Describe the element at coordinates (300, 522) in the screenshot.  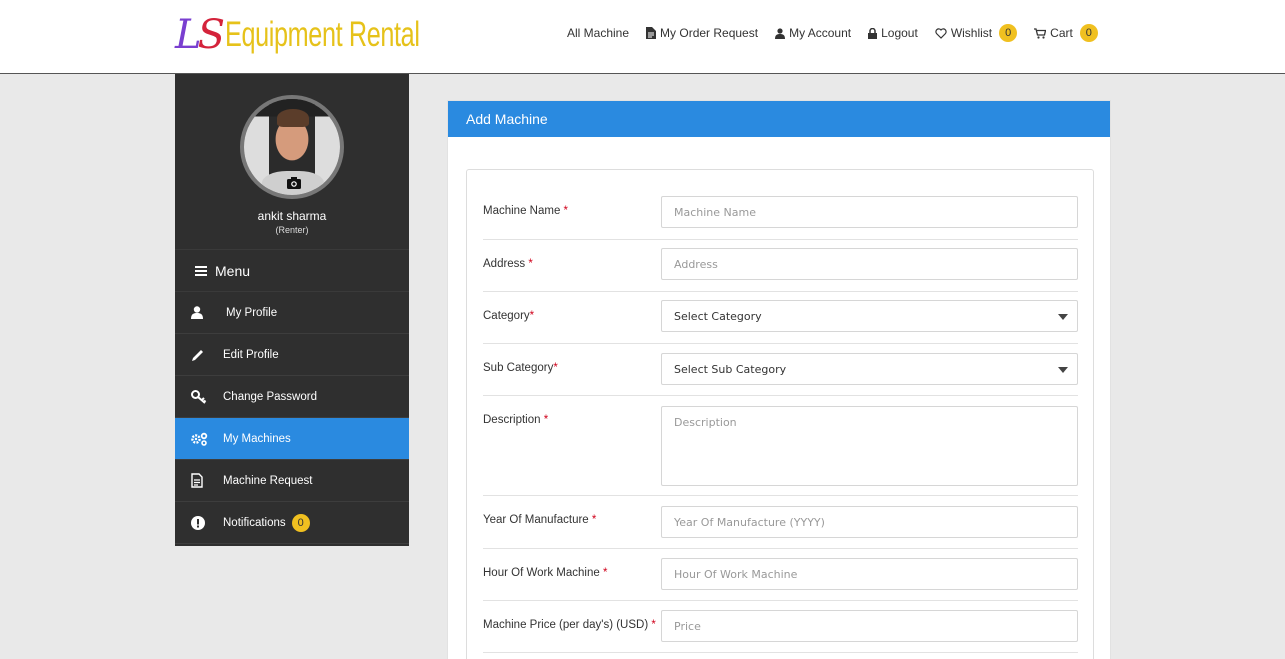
I see `notifications-count-badge: 0` at that location.